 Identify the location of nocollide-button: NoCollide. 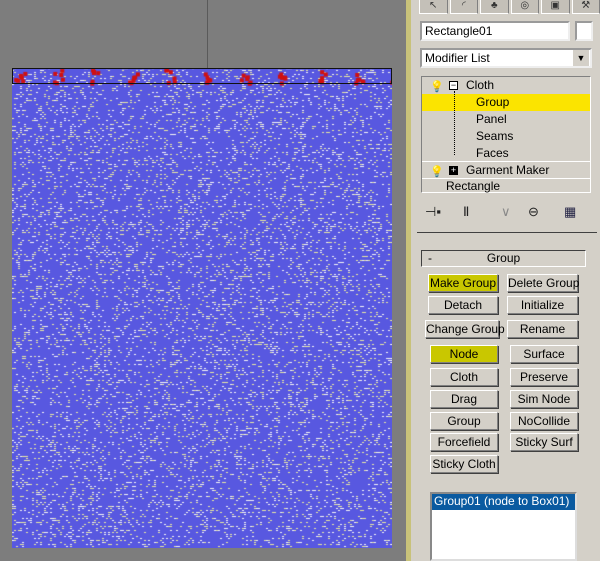
(544, 421).